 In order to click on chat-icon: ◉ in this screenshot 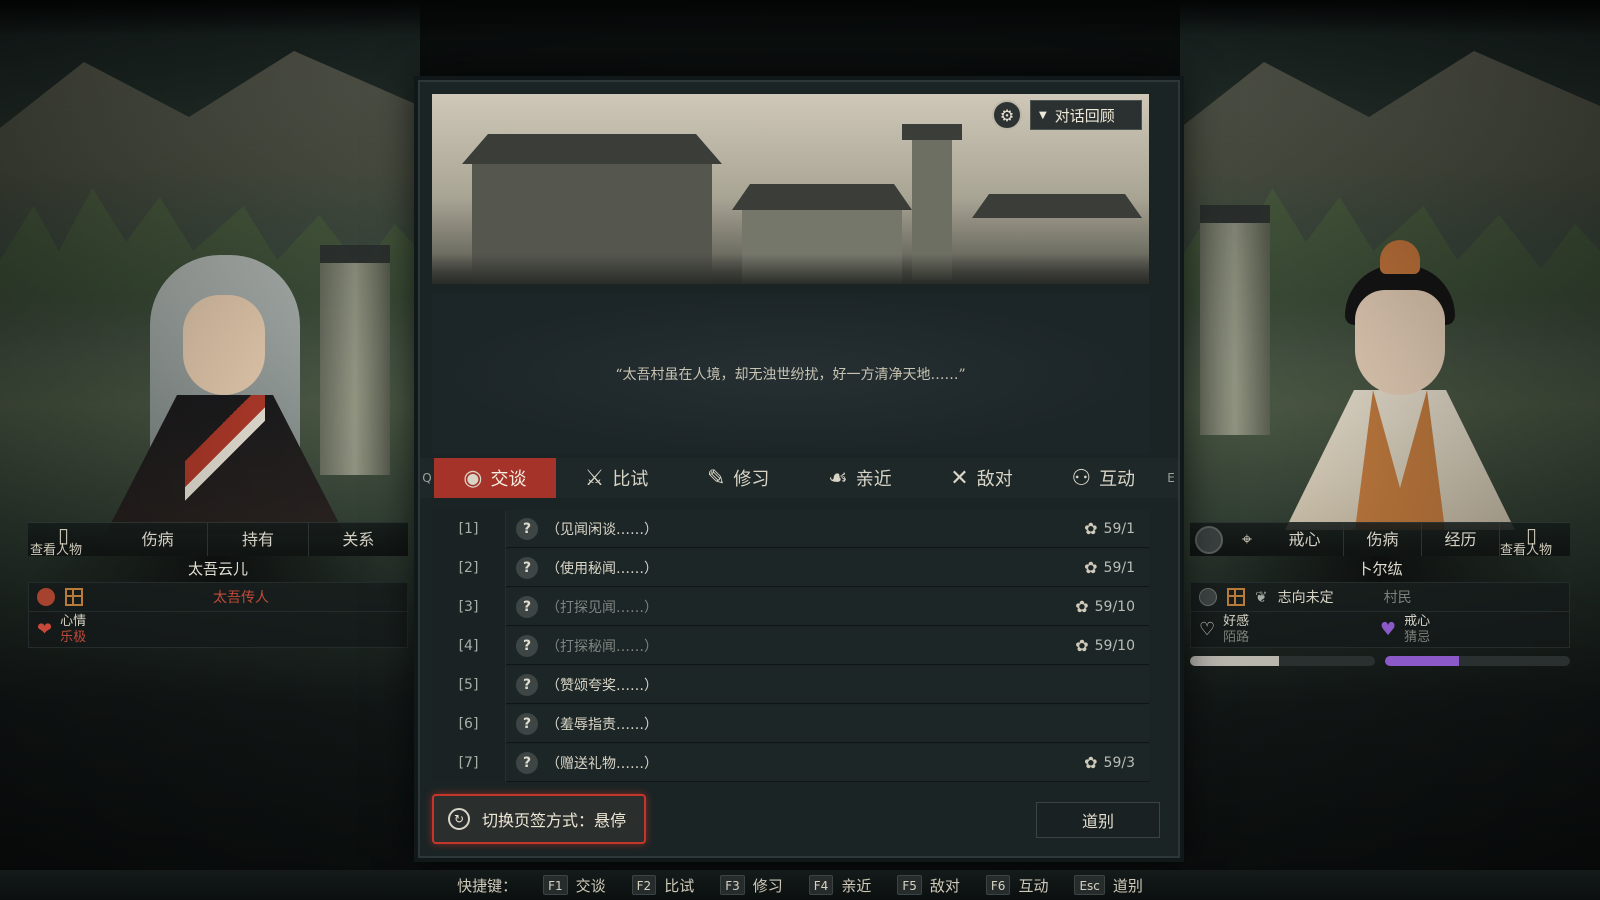, I will do `click(473, 478)`.